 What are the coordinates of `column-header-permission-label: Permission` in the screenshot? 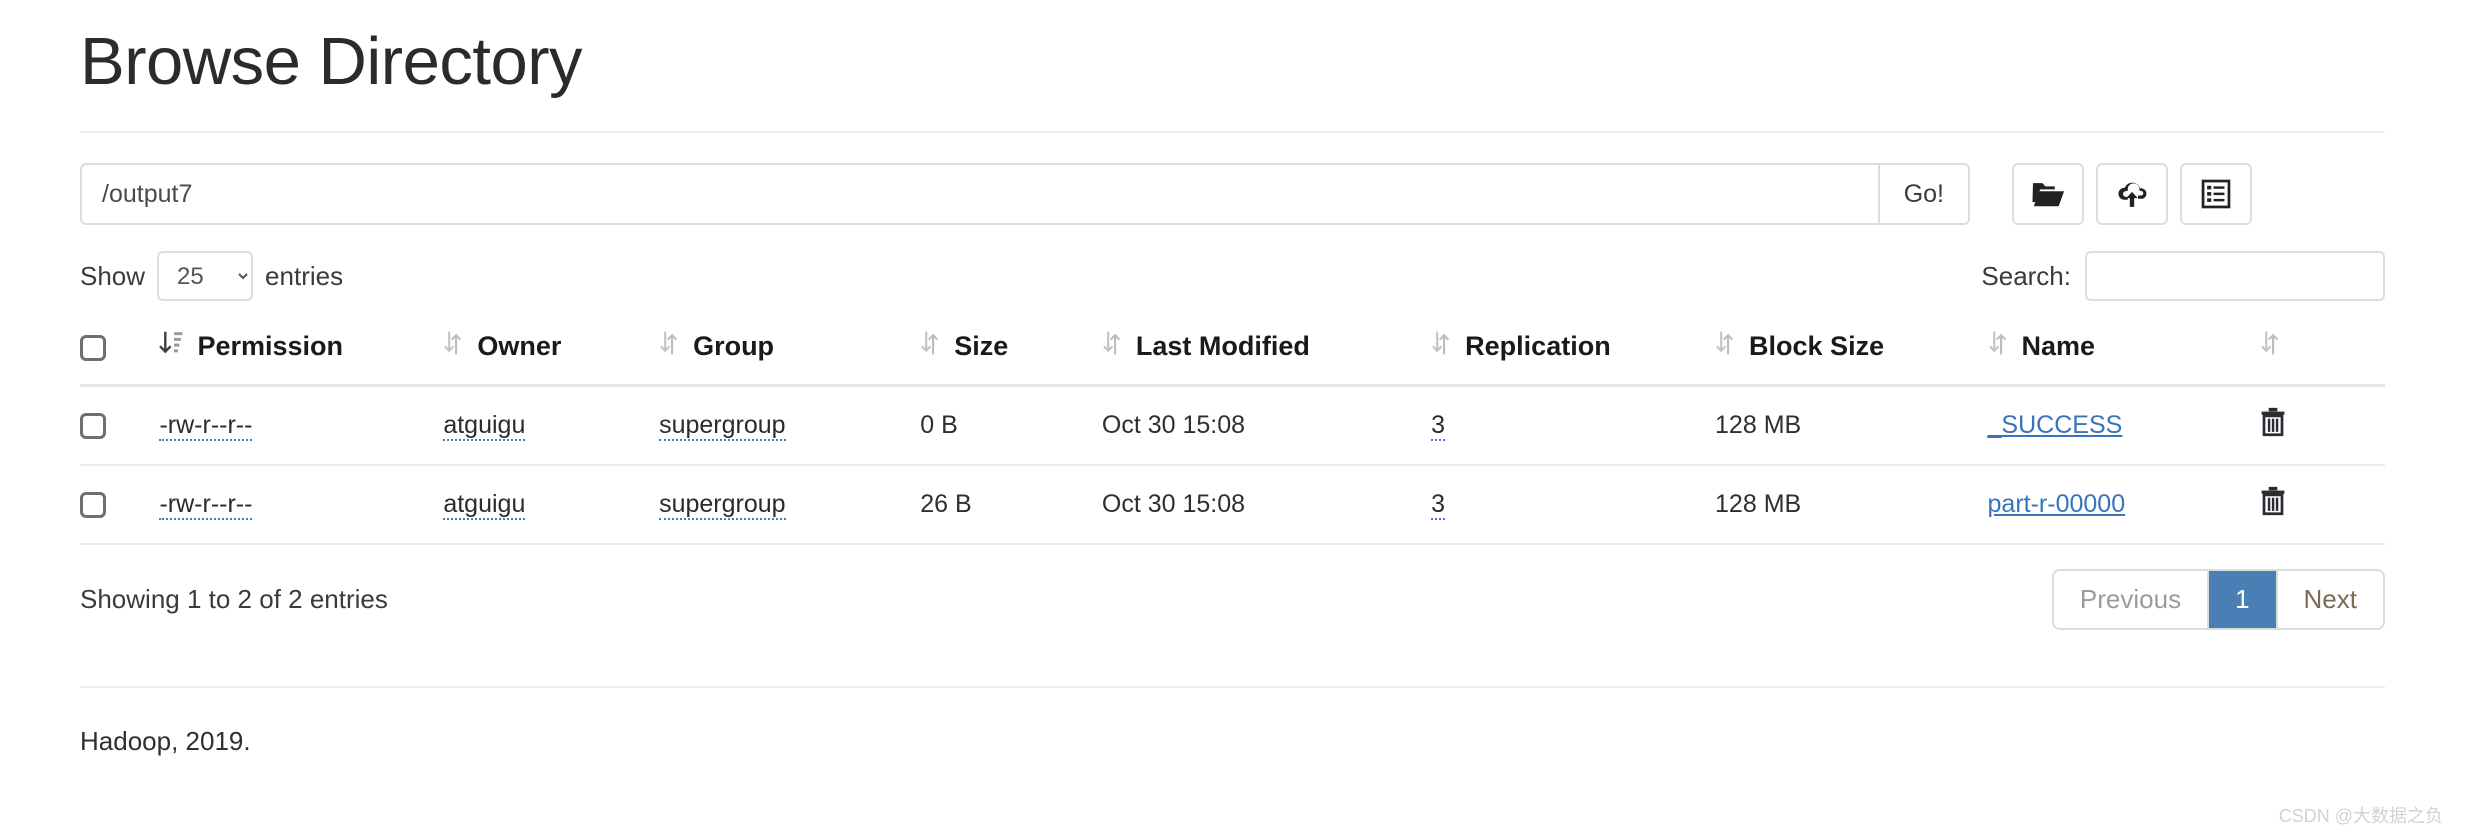 It's located at (270, 346).